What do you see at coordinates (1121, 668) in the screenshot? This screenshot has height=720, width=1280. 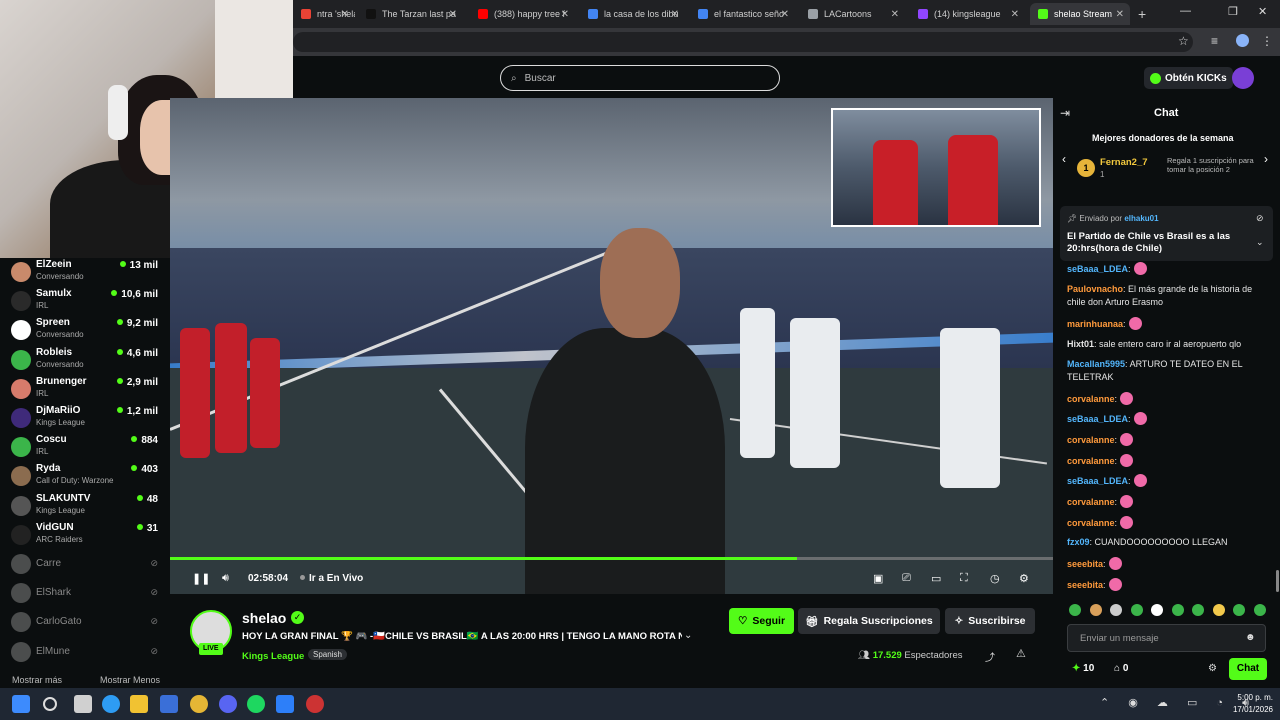 I see `gift-points: ⌂ 0` at bounding box center [1121, 668].